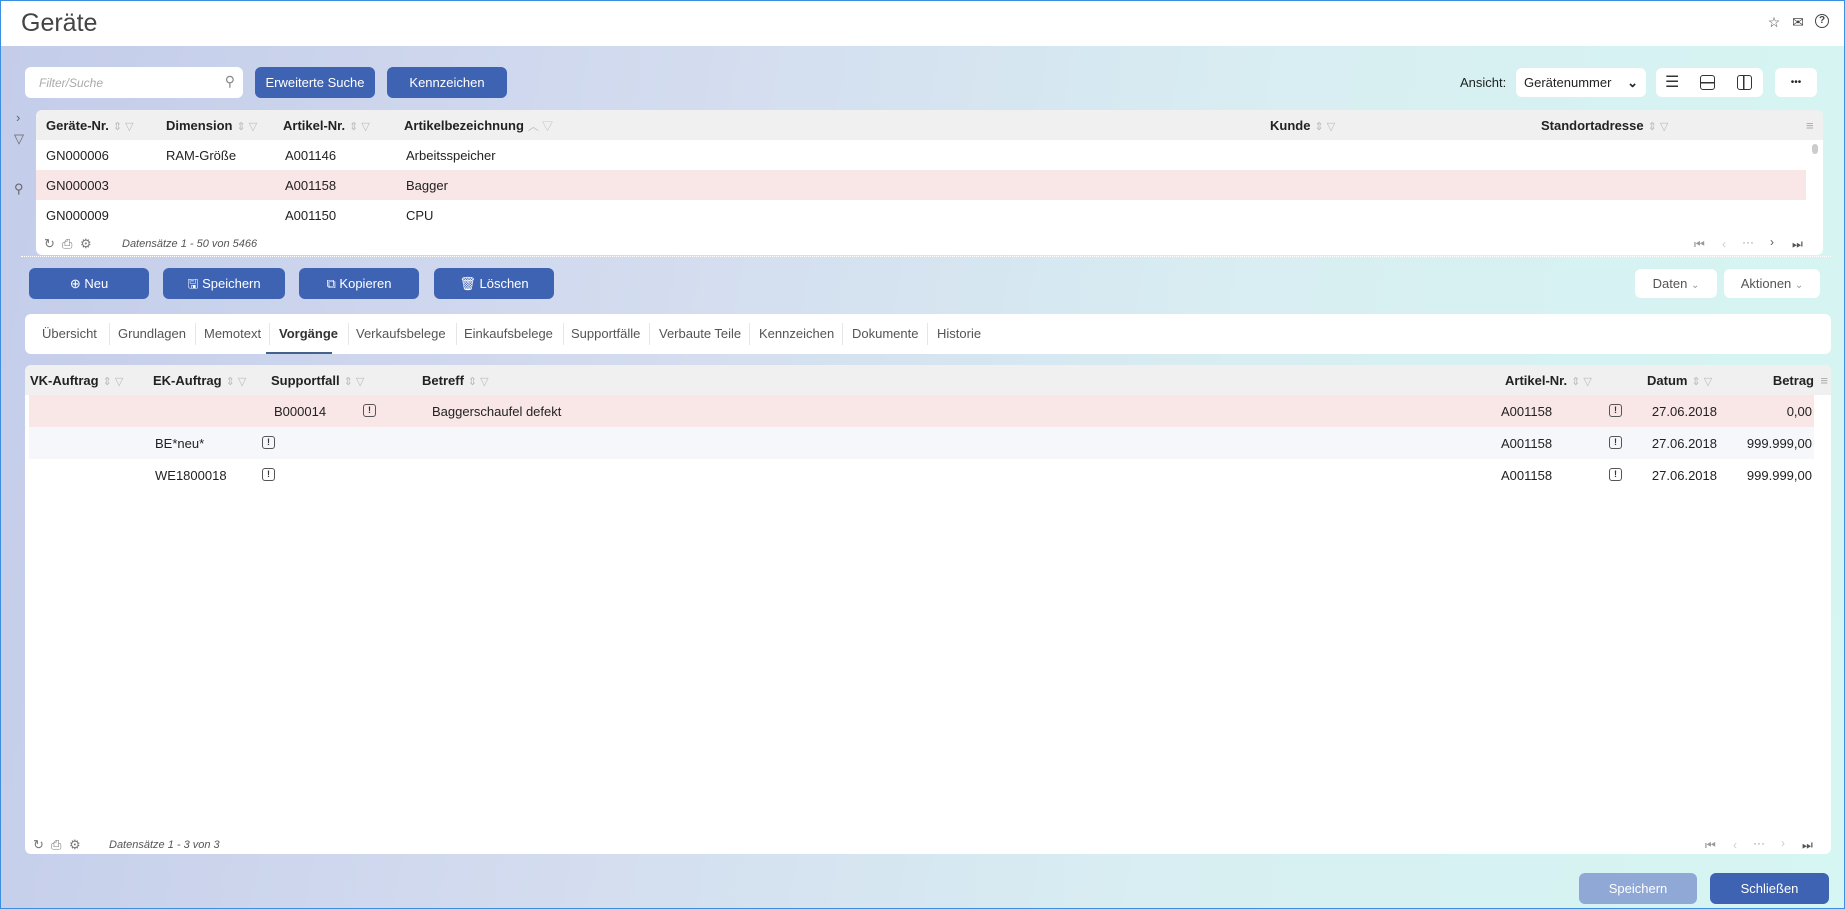  I want to click on active-tab-indicator, so click(299, 353).